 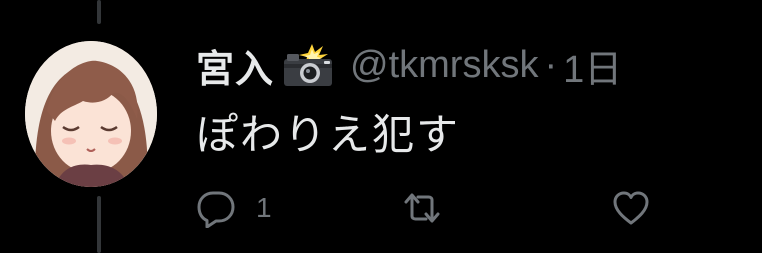 What do you see at coordinates (308, 65) in the screenshot?
I see `camera-with-flash-icon` at bounding box center [308, 65].